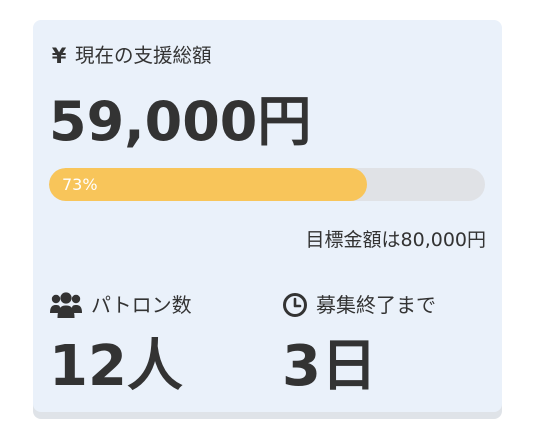 The height and width of the screenshot is (440, 536). I want to click on current-amount-label: 現在の支援総額, so click(143, 55).